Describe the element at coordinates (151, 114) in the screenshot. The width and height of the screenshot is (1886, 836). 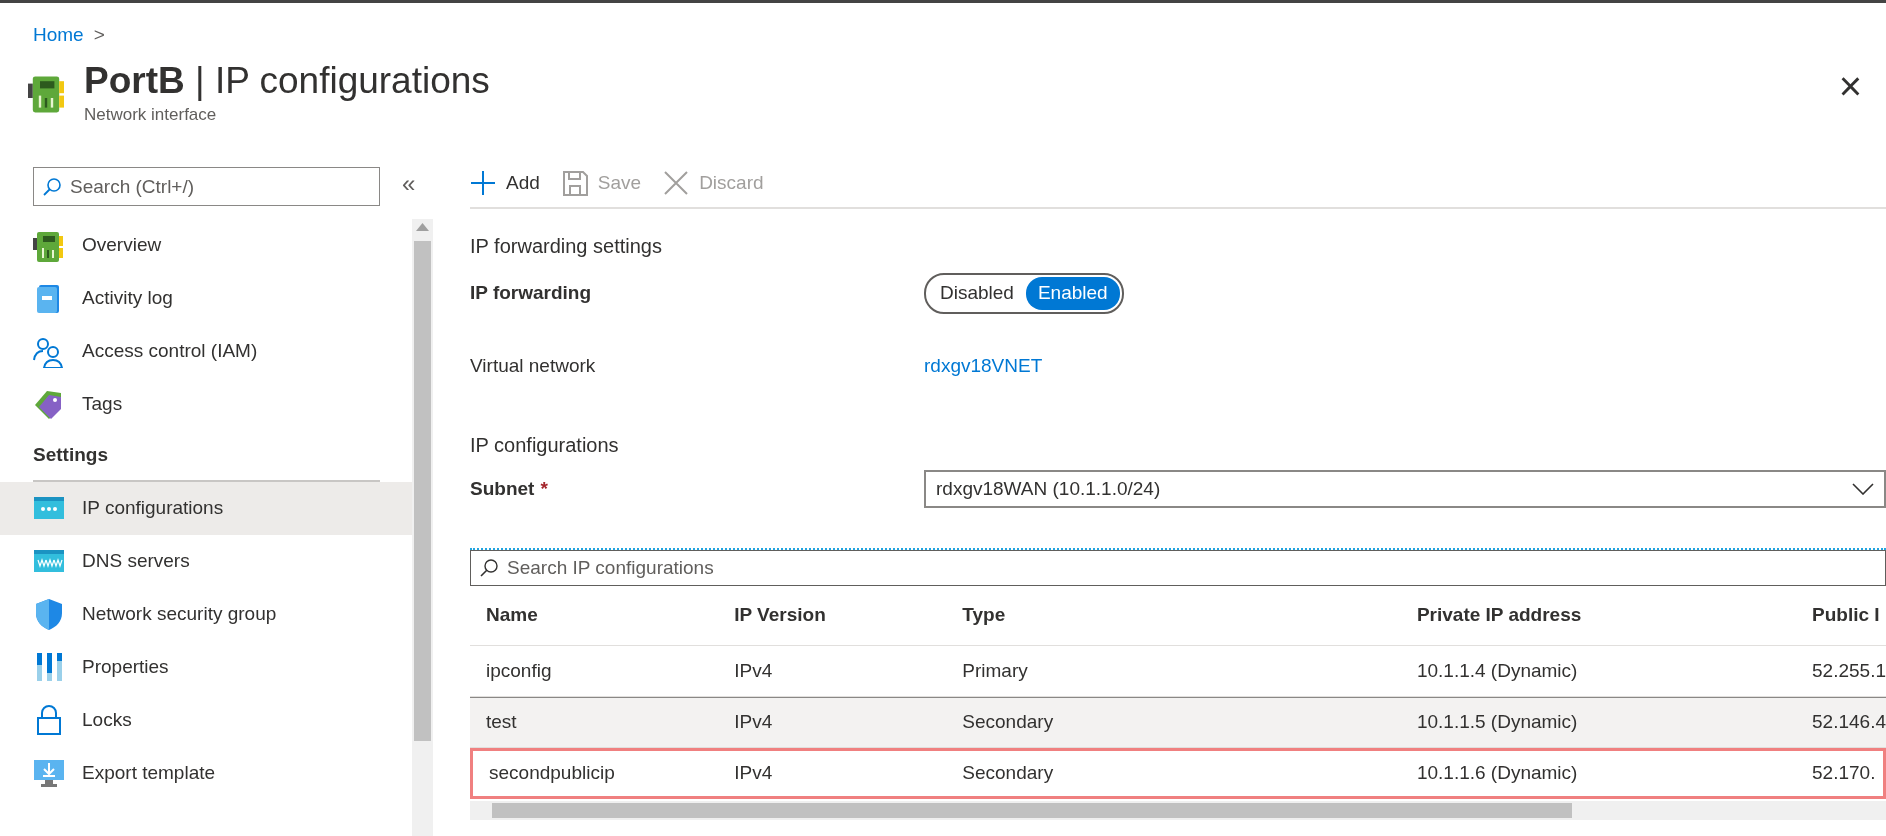
I see `page-subtitle: Network interface` at that location.